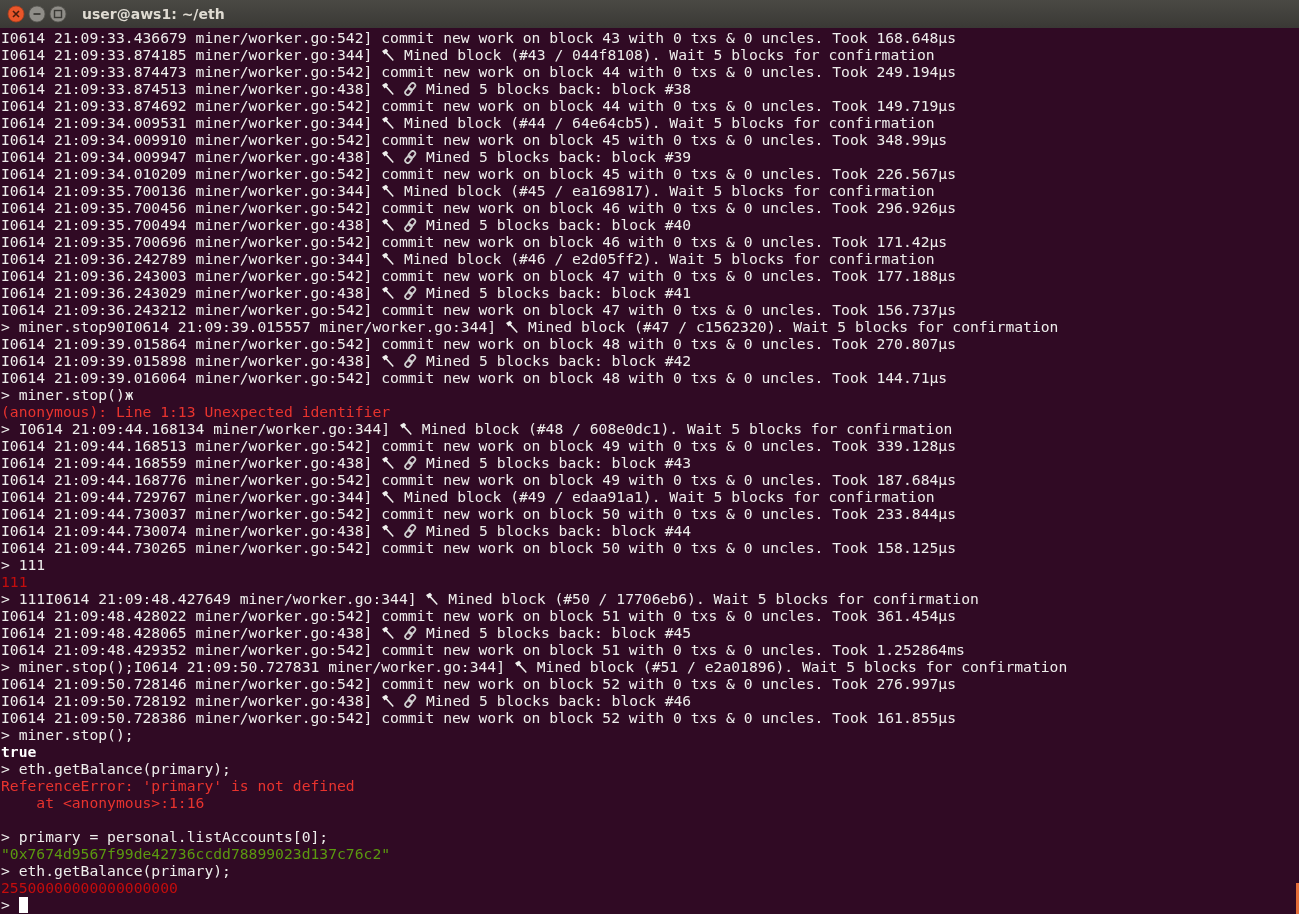 This screenshot has height=914, width=1299. Describe the element at coordinates (558, 292) in the screenshot. I see `log-message: Mined 5 blocks back: block #41` at that location.